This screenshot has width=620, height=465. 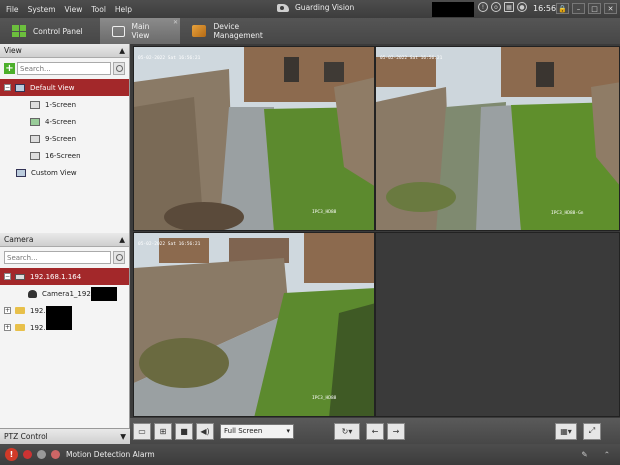 What do you see at coordinates (142, 431) in the screenshot?
I see `layout-icon: ▭` at bounding box center [142, 431].